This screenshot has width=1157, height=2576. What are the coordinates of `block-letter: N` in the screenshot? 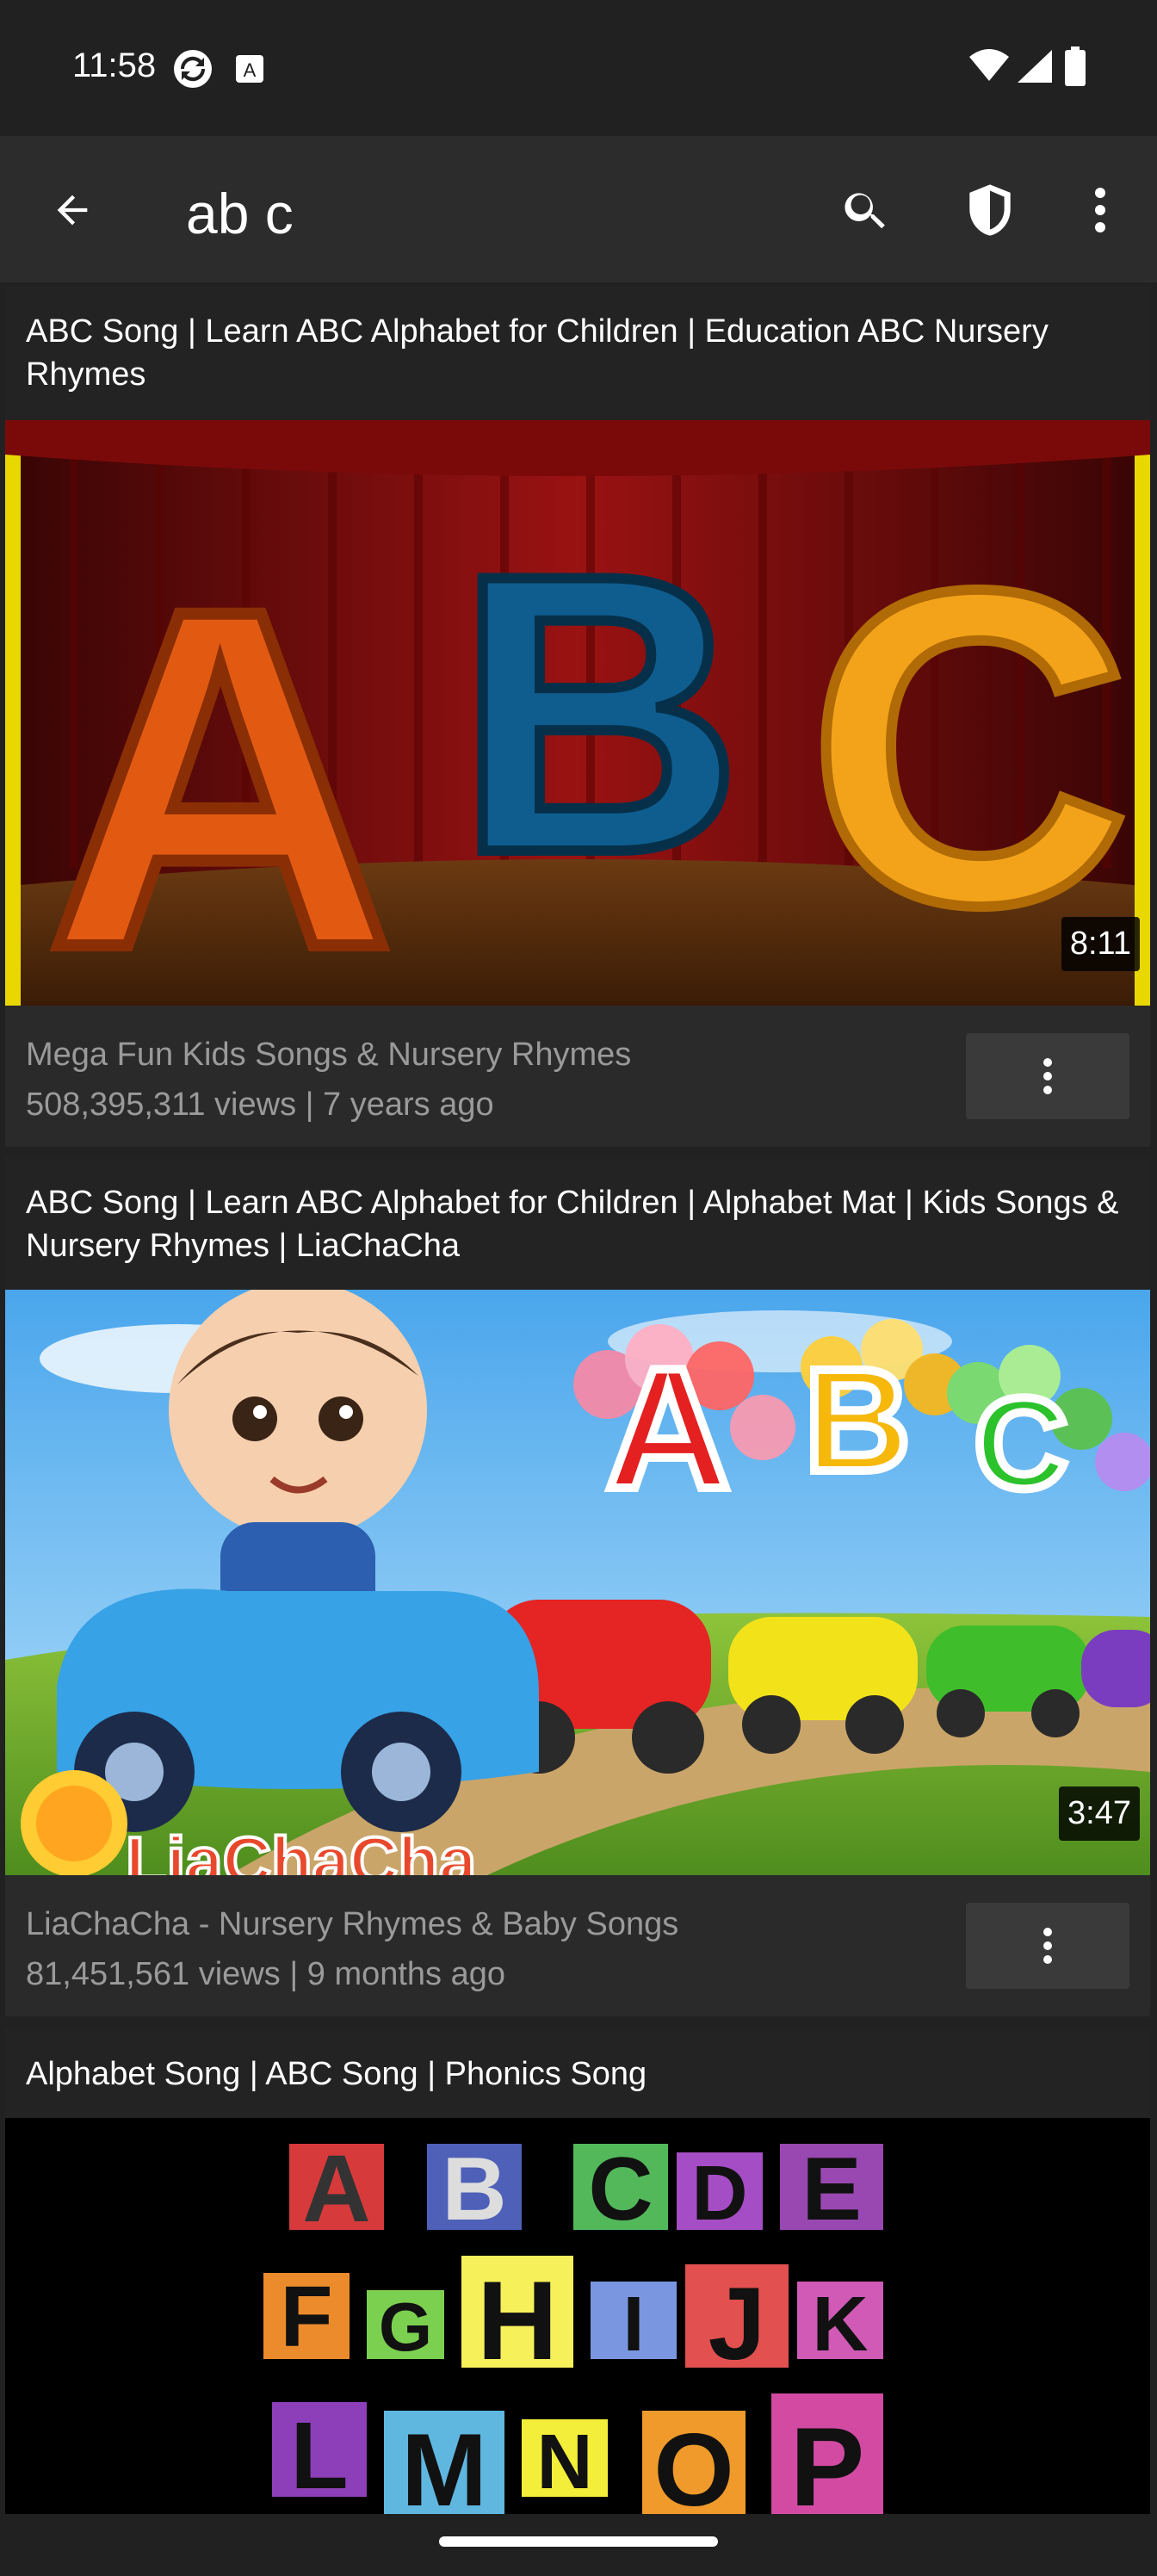 It's located at (565, 2462).